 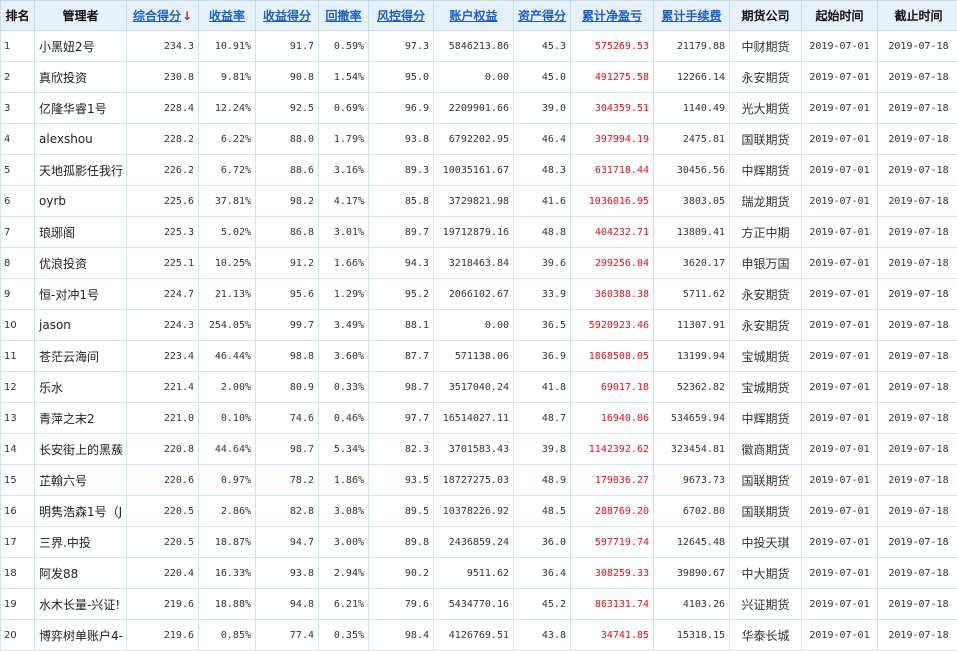 I want to click on column-header-label: 累计手续费, so click(x=691, y=16).